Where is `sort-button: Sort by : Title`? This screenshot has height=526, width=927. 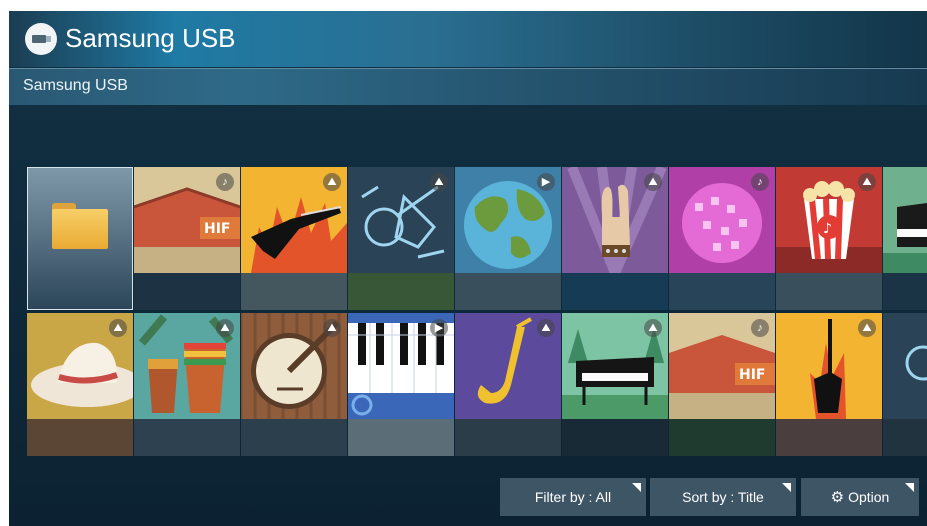 sort-button: Sort by : Title is located at coordinates (723, 497).